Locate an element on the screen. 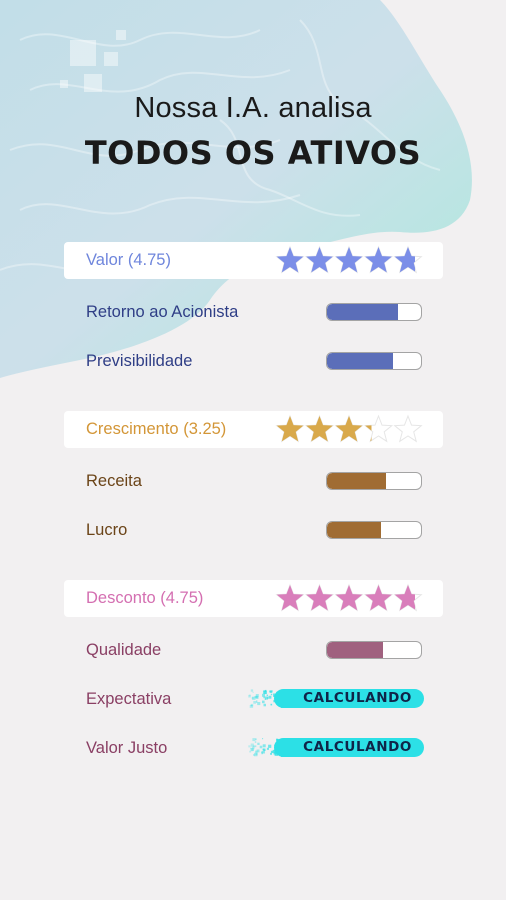 The height and width of the screenshot is (900, 506). category-label-crescimento: Crescimento (3.25) is located at coordinates (156, 429).